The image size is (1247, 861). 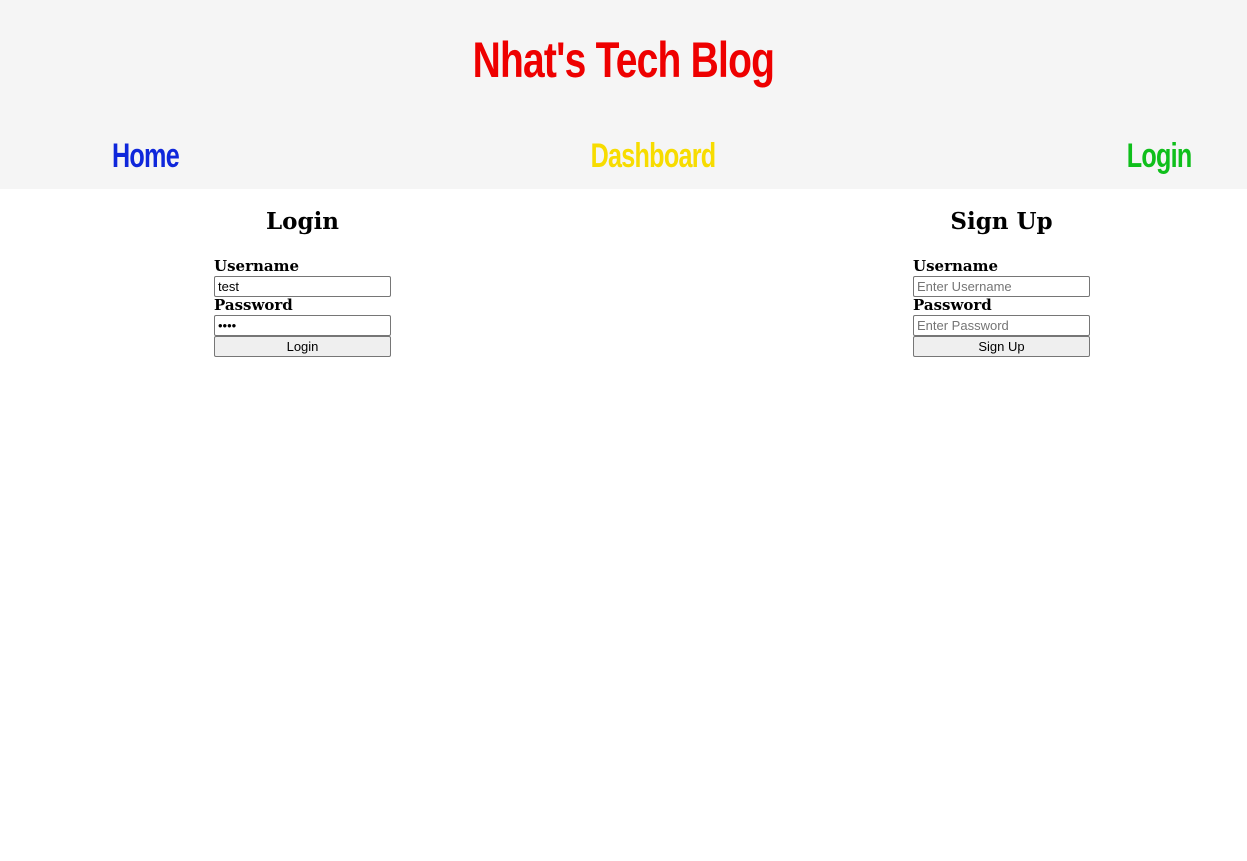 I want to click on signup-password-label: Password, so click(x=952, y=305).